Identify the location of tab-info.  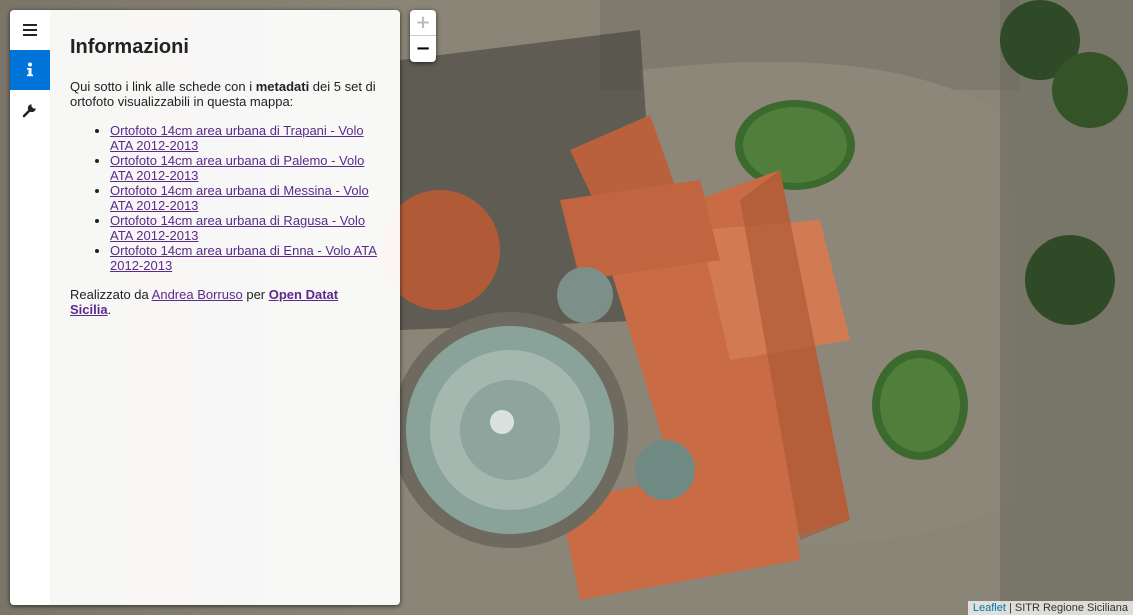
(30, 70).